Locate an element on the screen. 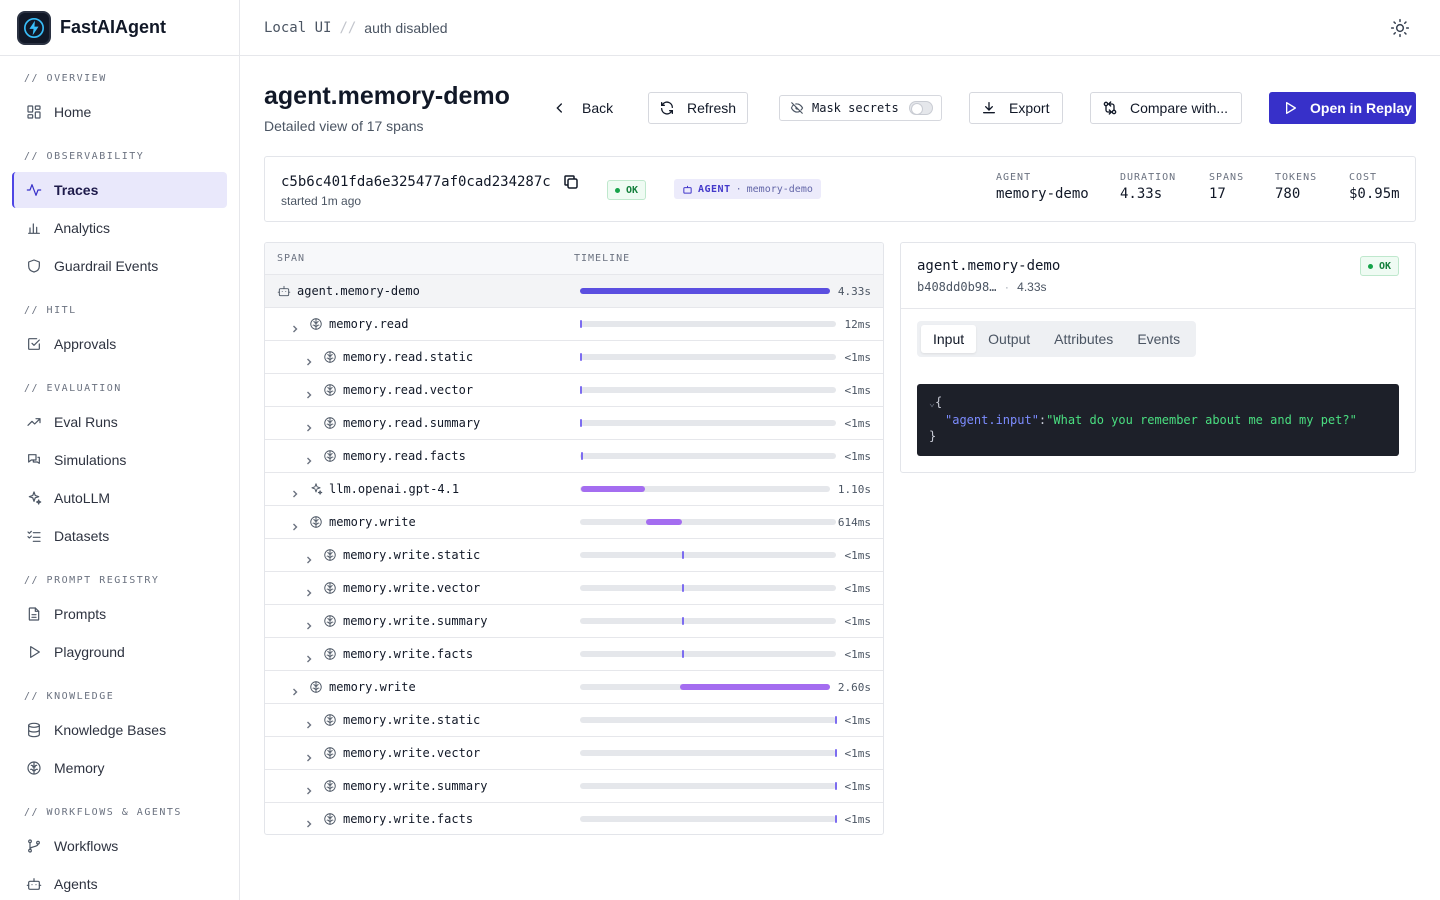 This screenshot has height=900, width=1440. span-row: memory.write 614ms is located at coordinates (574, 522).